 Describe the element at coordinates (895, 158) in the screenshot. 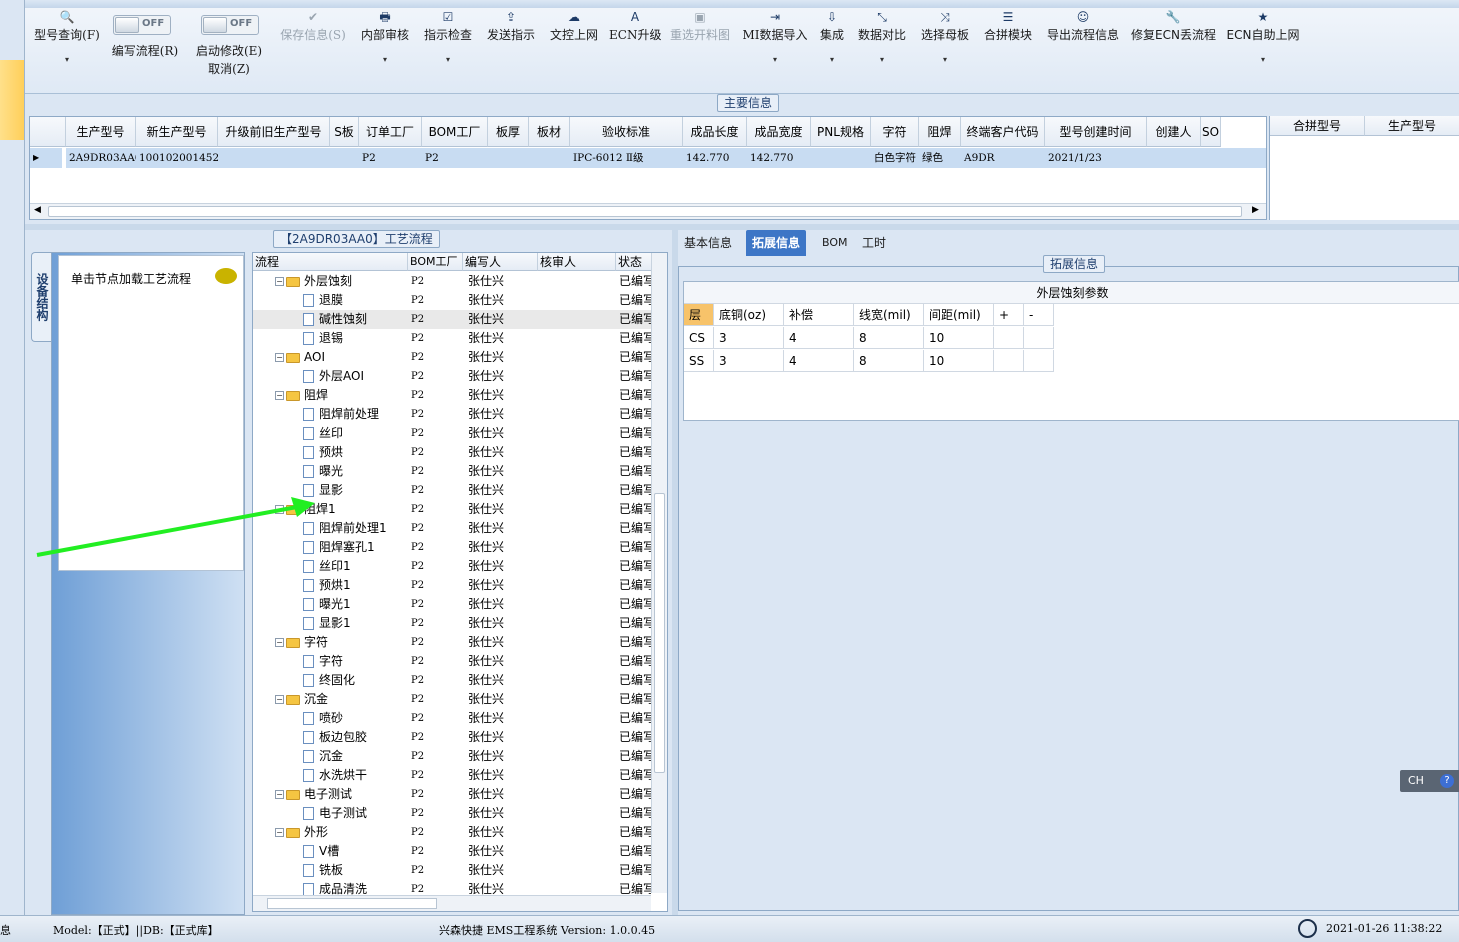

I see `grid-cell: 白色字符` at that location.